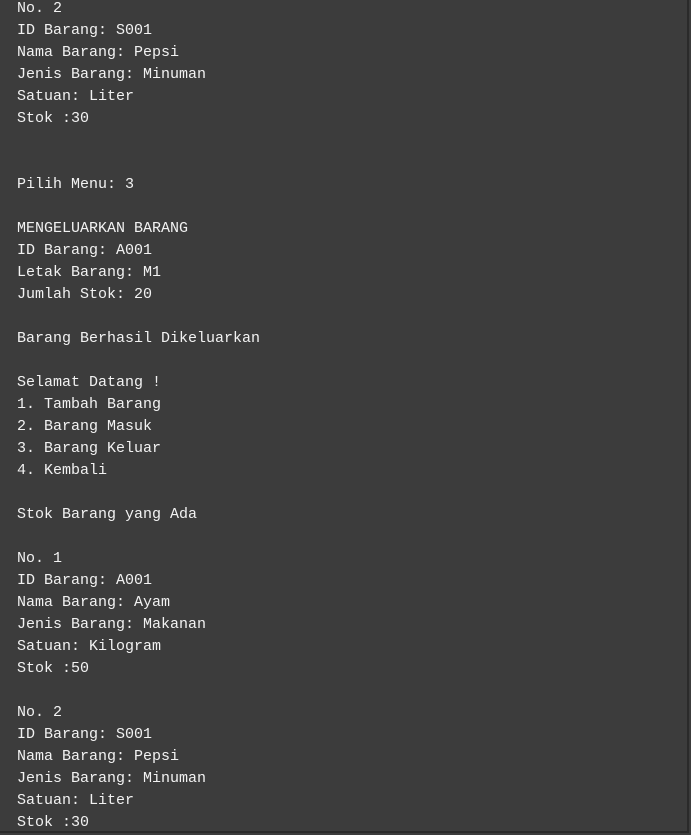 This screenshot has height=835, width=691. I want to click on console-line: Barang Berhasil Dikeluarkan, so click(139, 338).